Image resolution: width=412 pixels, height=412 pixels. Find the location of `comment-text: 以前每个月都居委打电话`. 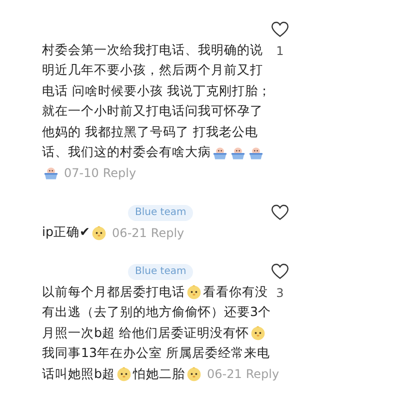

comment-text: 以前每个月都居委打电话 is located at coordinates (113, 291).